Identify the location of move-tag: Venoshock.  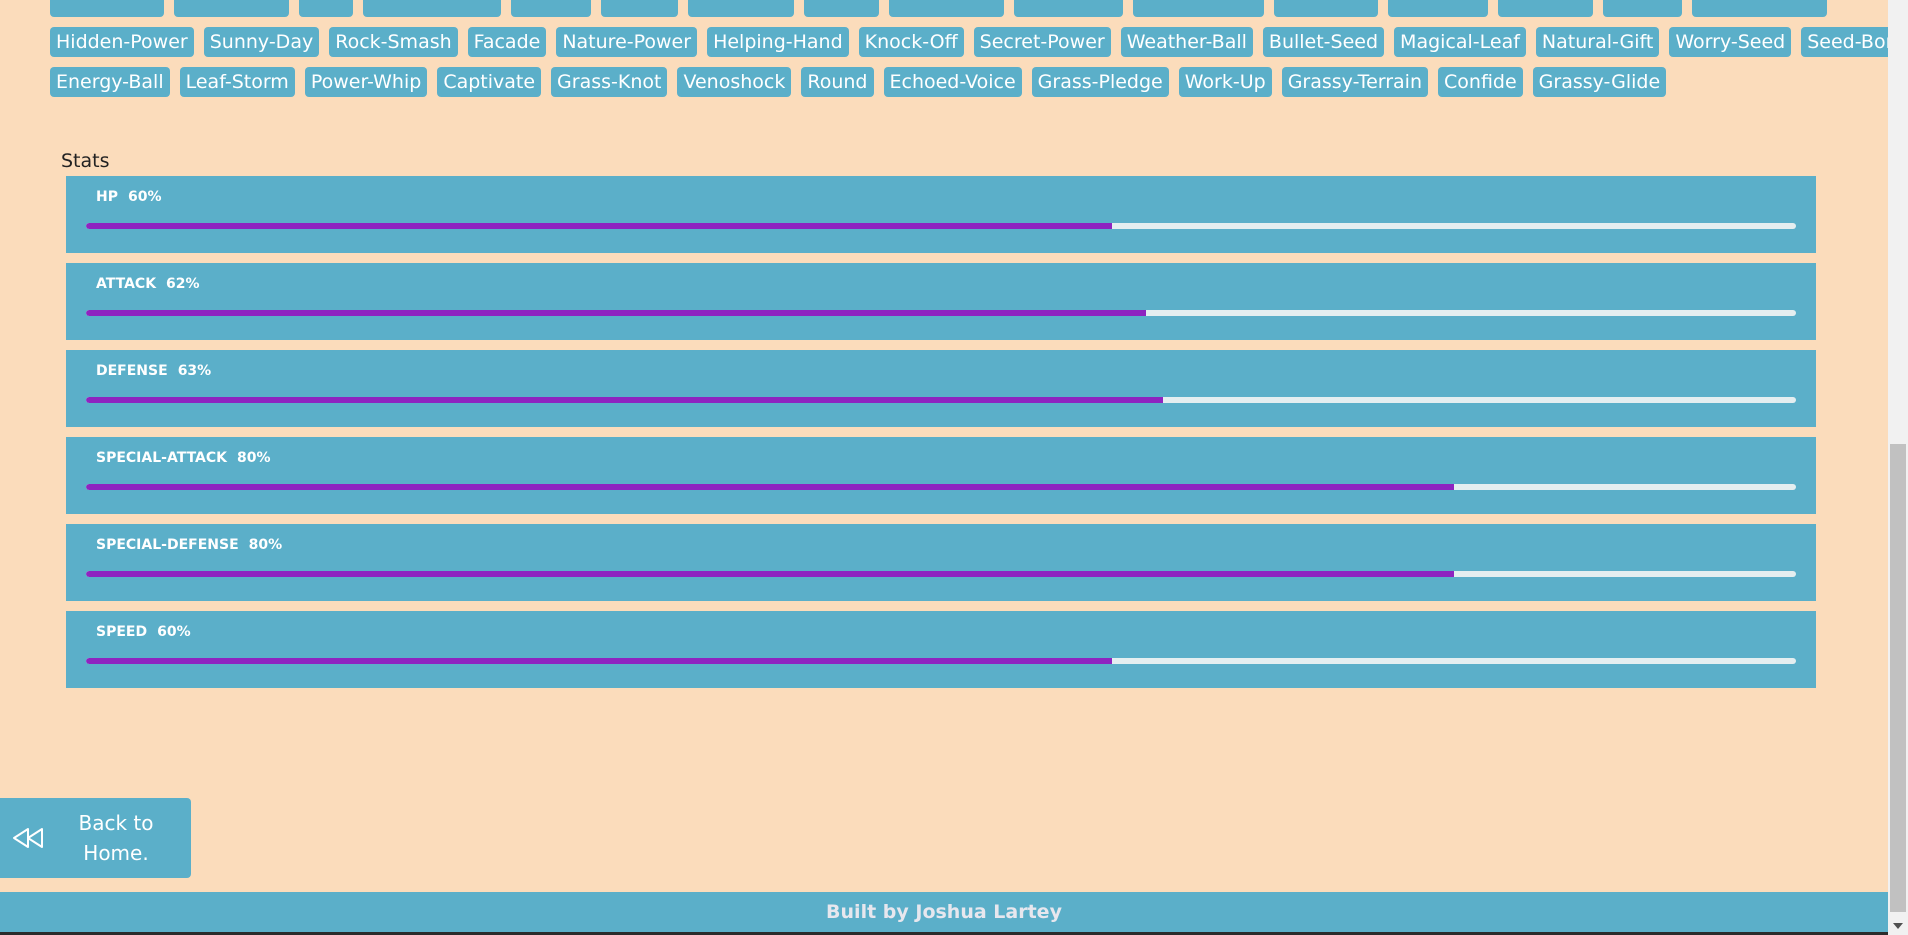
(734, 82).